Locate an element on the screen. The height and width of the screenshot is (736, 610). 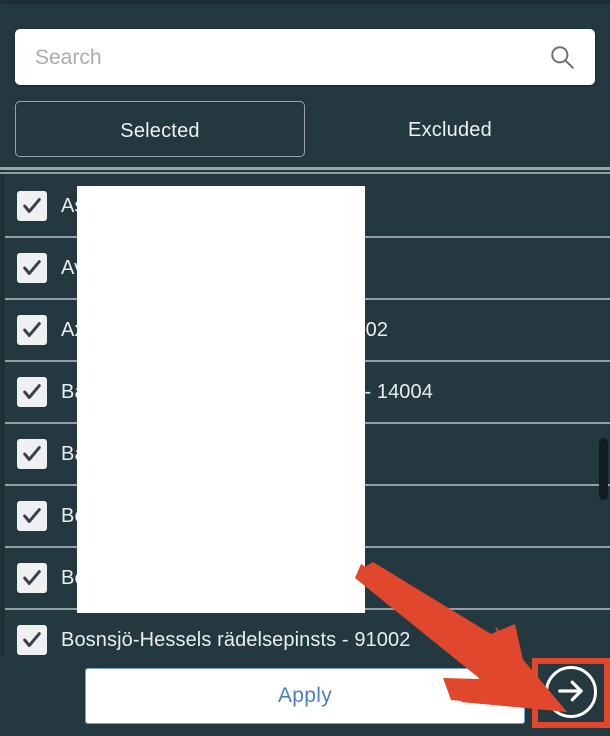
tab-excluded: Excluded is located at coordinates (450, 129).